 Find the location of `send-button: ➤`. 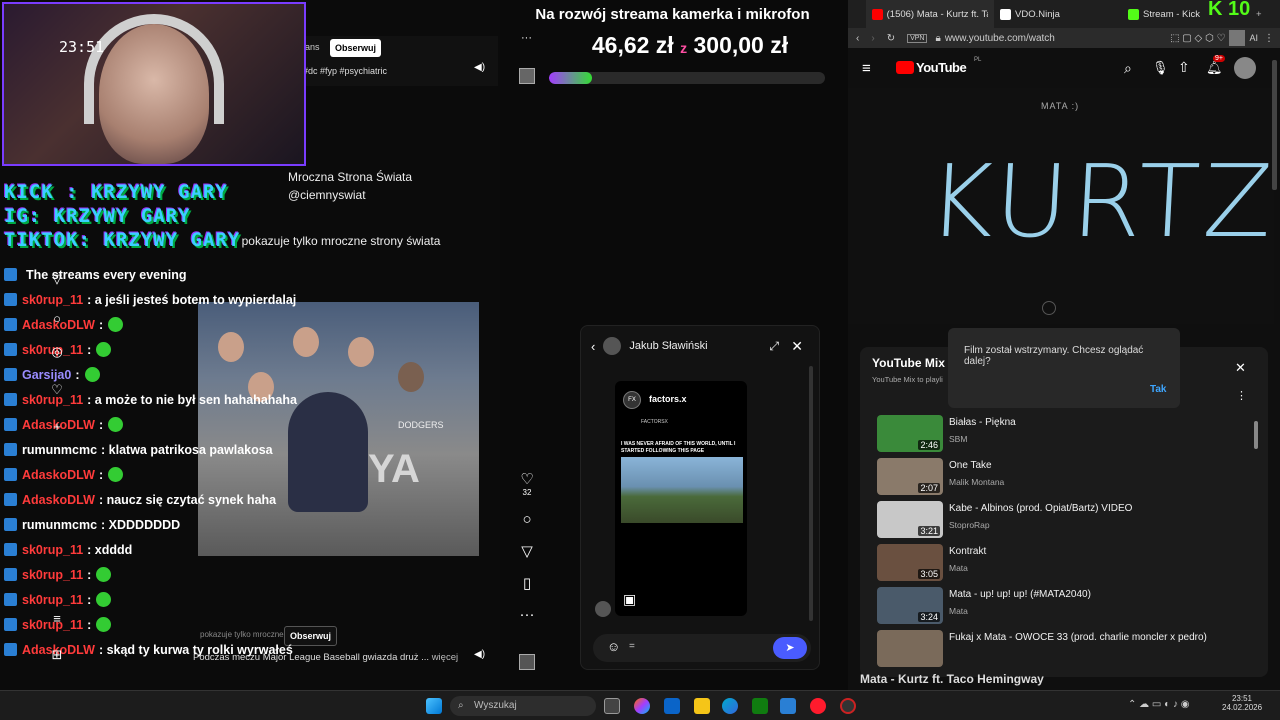

send-button: ➤ is located at coordinates (790, 648).